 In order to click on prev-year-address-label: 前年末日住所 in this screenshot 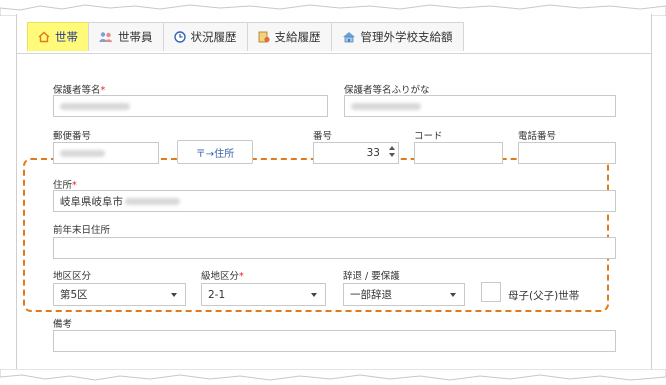, I will do `click(82, 230)`.